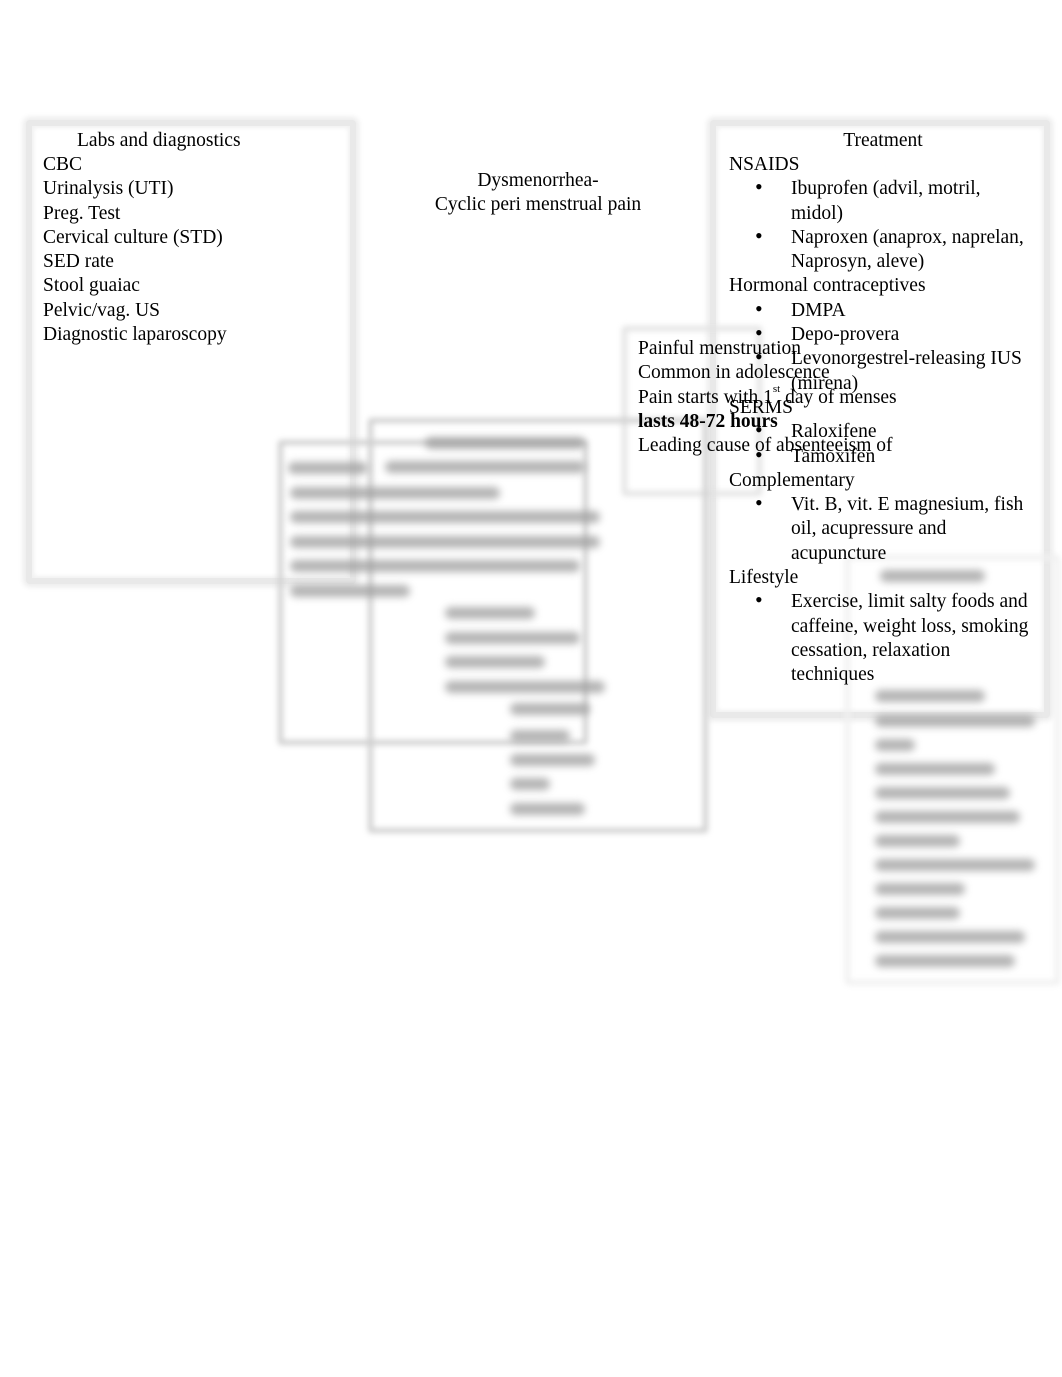  I want to click on labs-item: Diagnostic laparoscopy, so click(135, 335).